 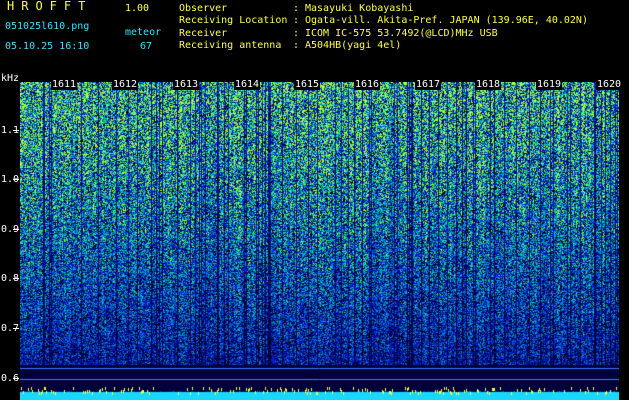 I want to click on meteor-count: 67, so click(x=146, y=46).